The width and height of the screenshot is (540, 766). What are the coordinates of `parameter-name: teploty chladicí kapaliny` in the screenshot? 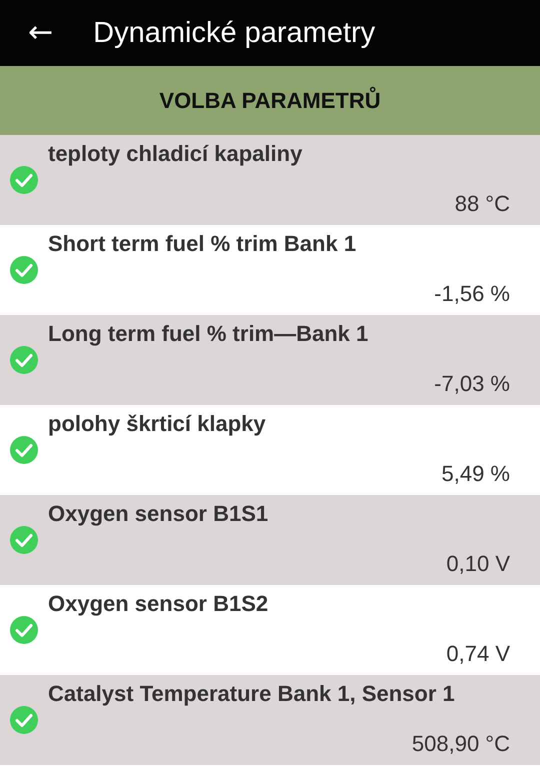 It's located at (176, 154).